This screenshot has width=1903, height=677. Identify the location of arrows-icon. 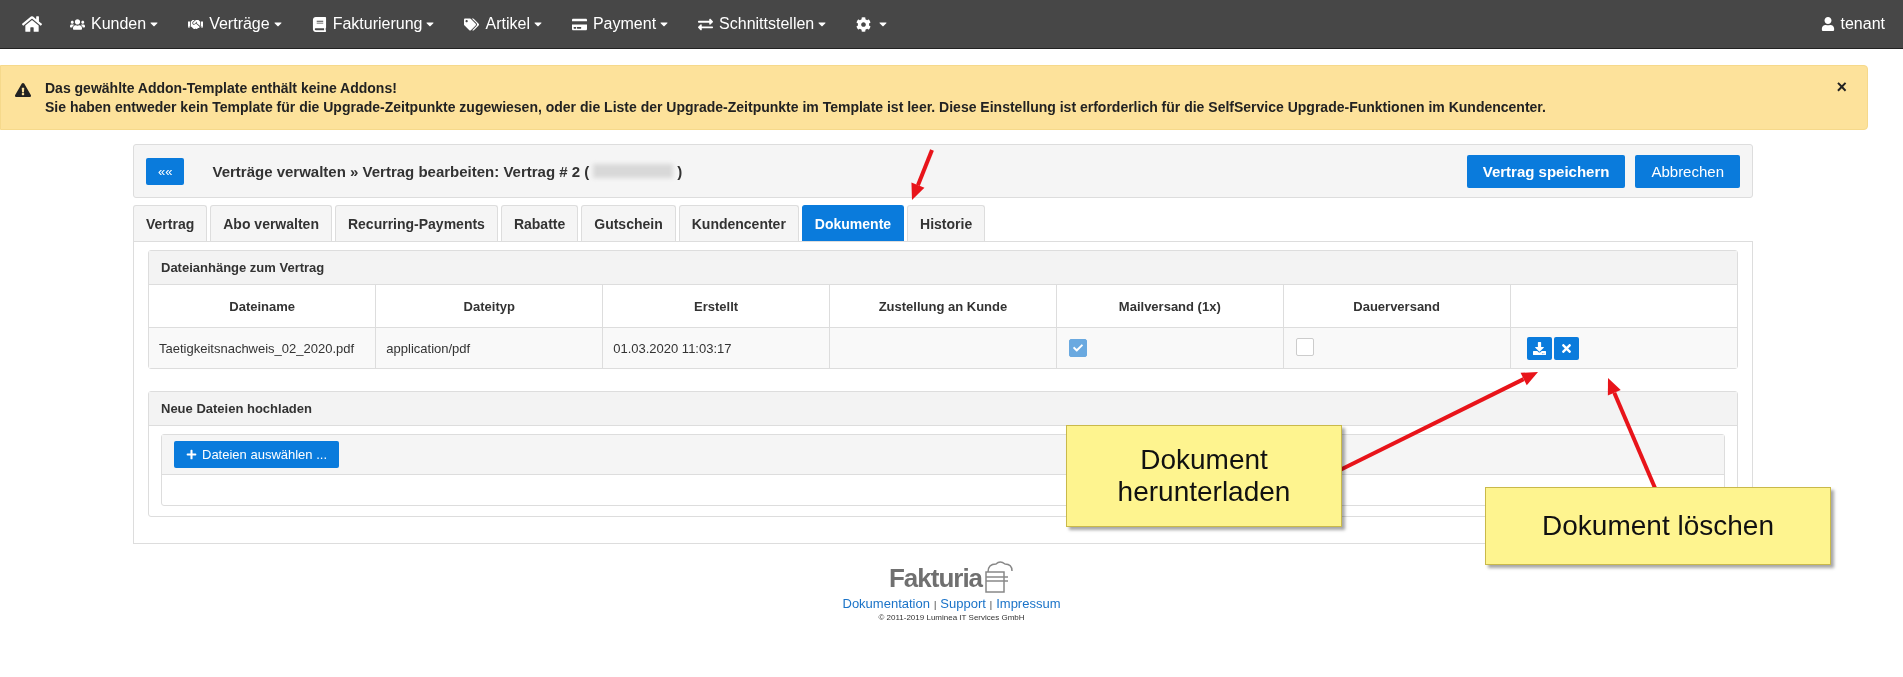
(706, 24).